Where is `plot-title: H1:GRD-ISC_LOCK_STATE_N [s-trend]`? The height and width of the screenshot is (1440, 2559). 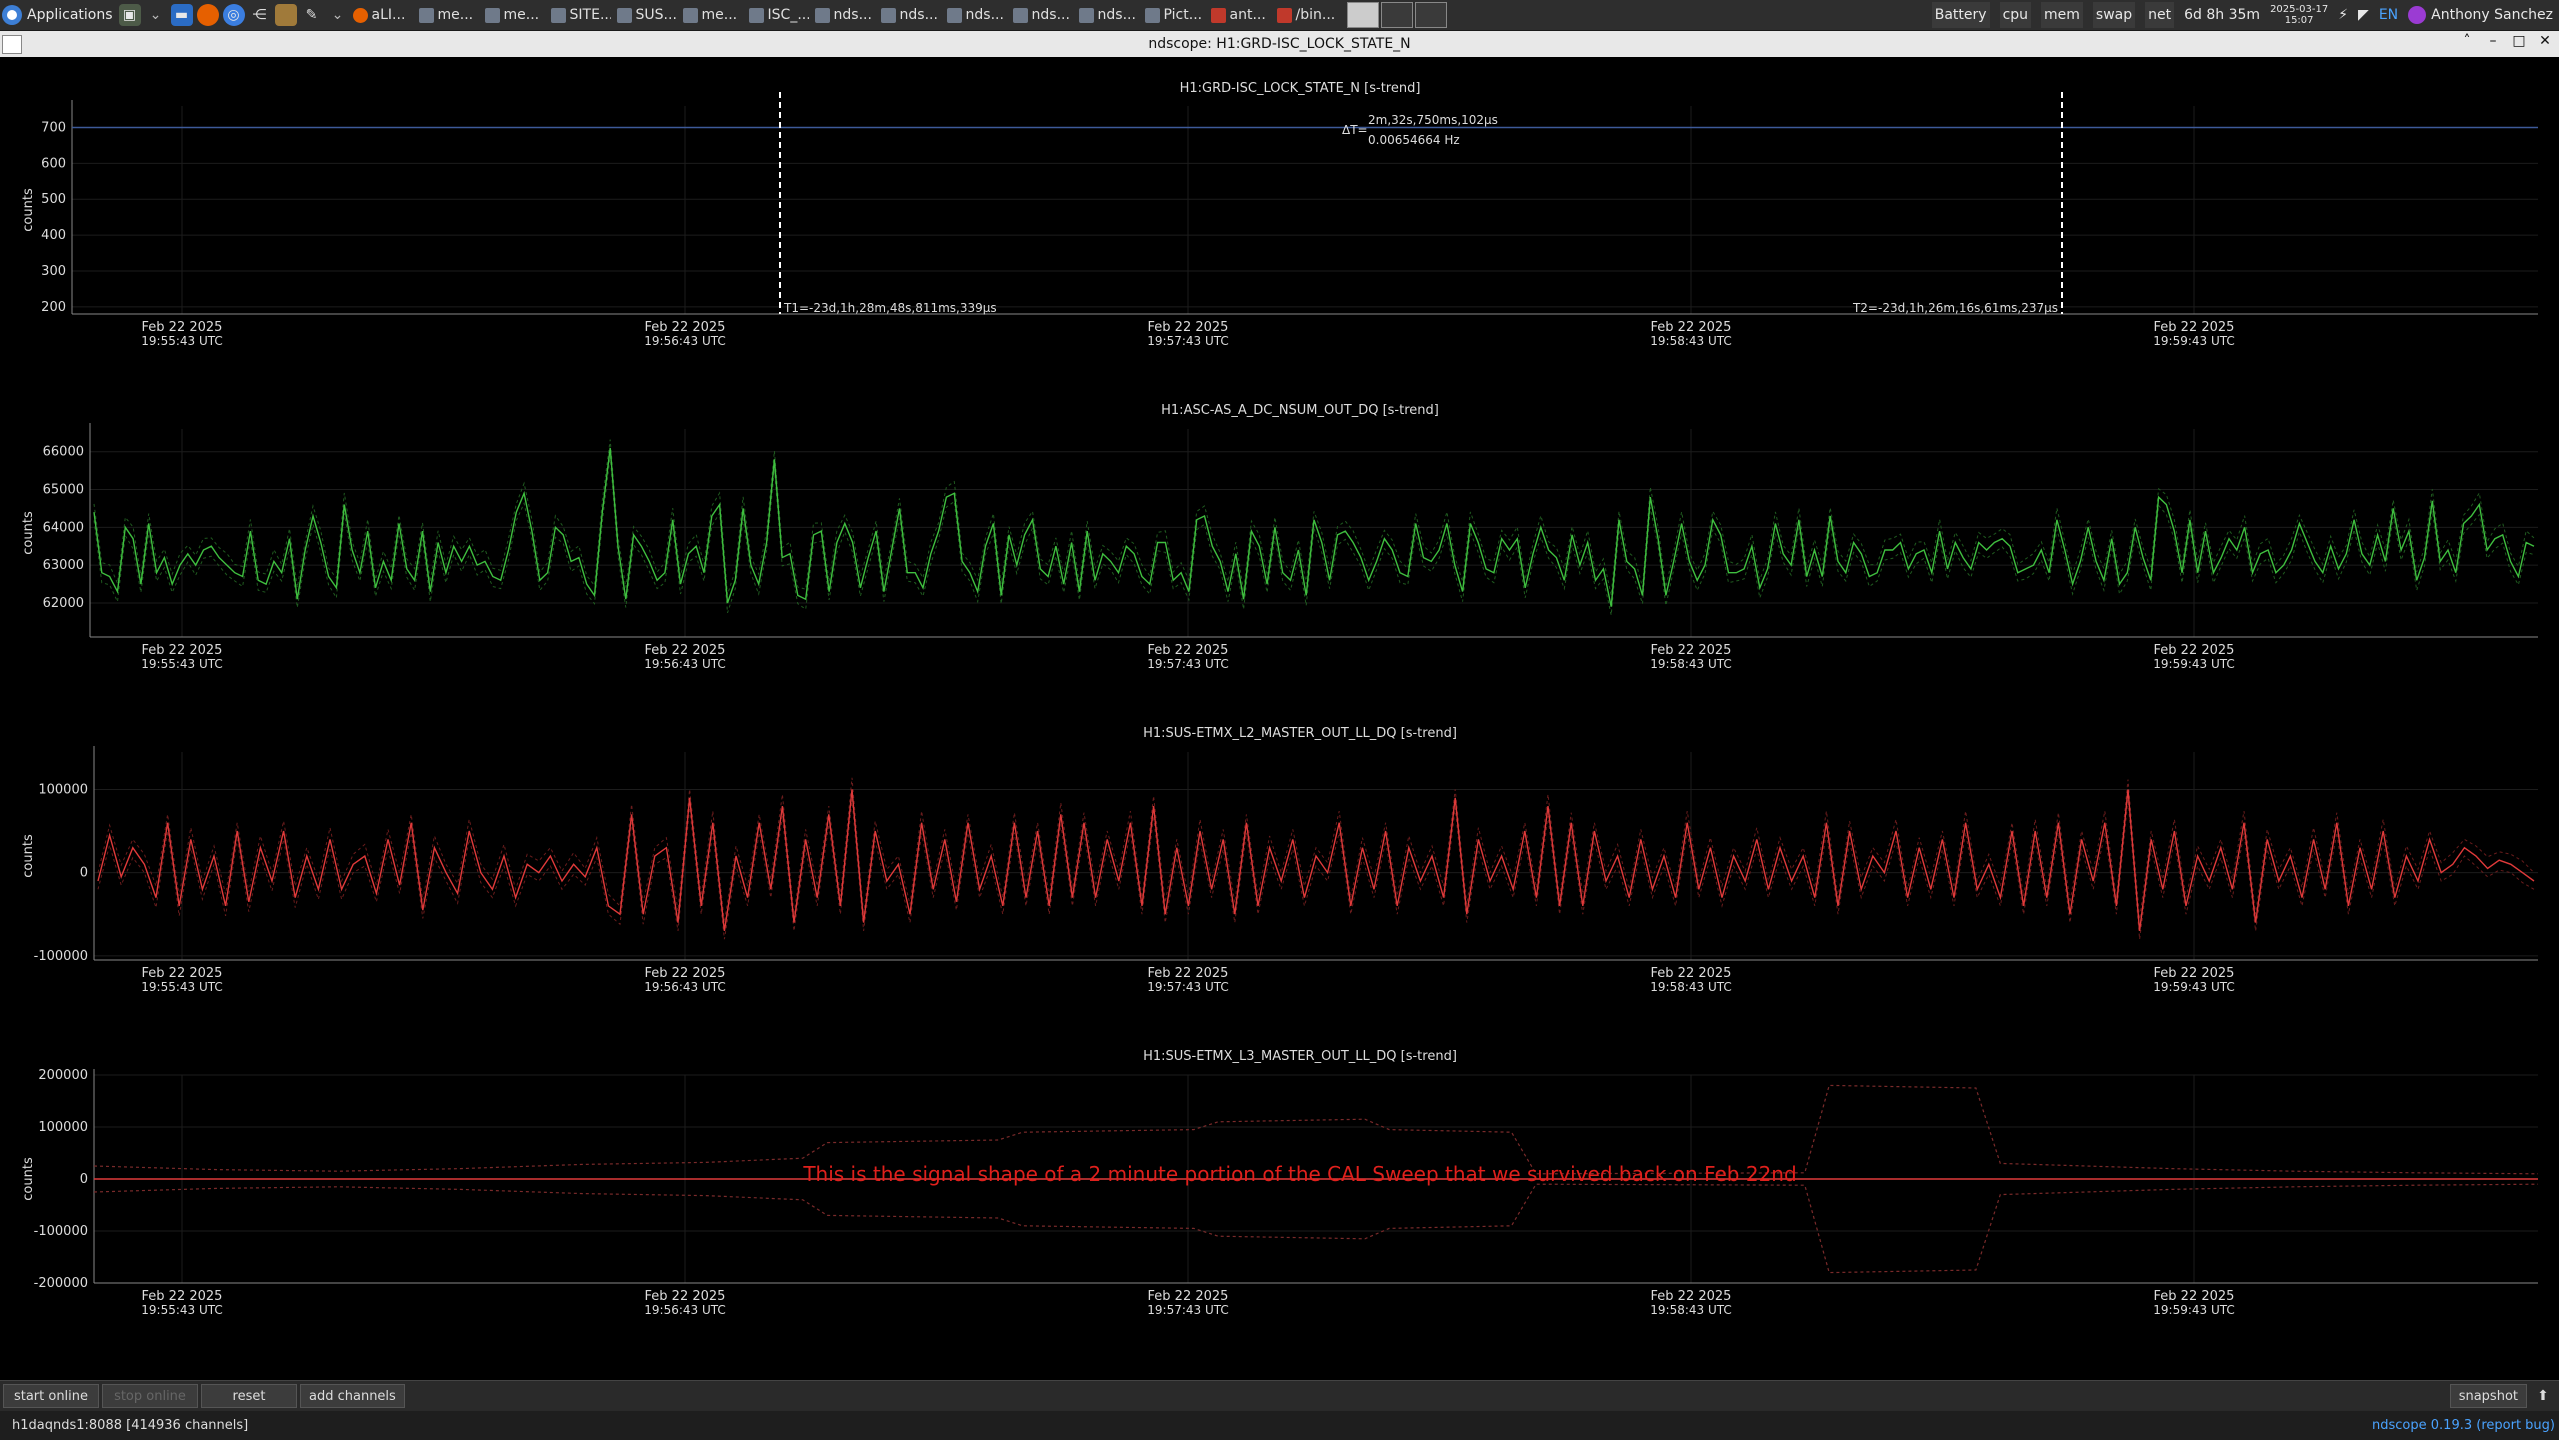
plot-title: H1:GRD-ISC_LOCK_STATE_N [s-trend] is located at coordinates (1300, 88).